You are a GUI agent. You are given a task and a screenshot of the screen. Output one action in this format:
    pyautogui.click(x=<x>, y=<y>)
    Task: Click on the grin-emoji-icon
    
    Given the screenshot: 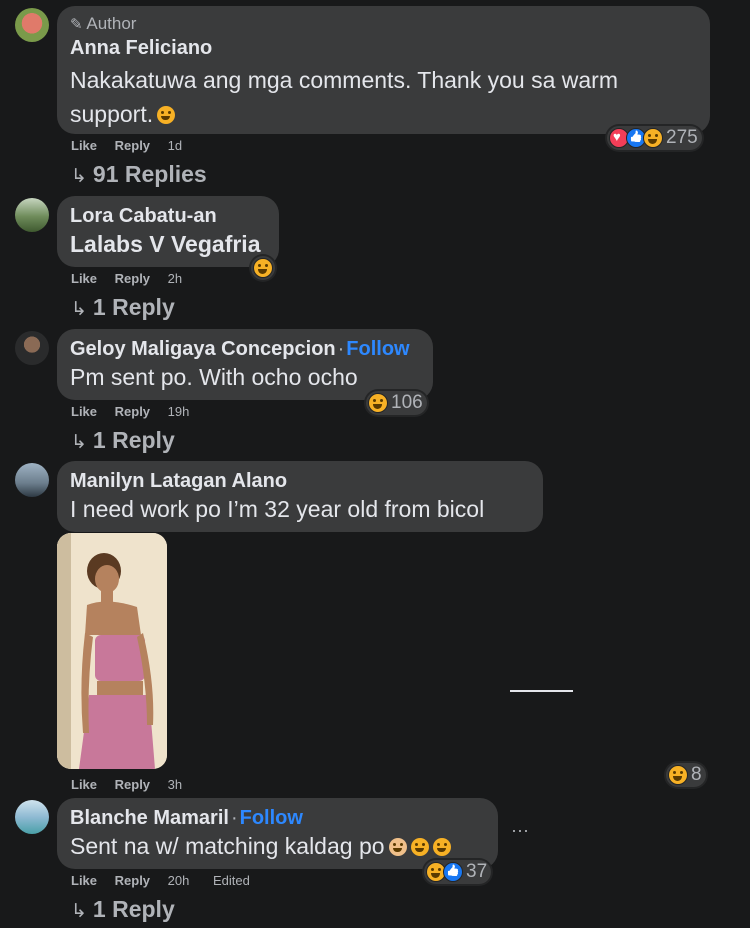 What is the action you would take?
    pyautogui.click(x=419, y=847)
    